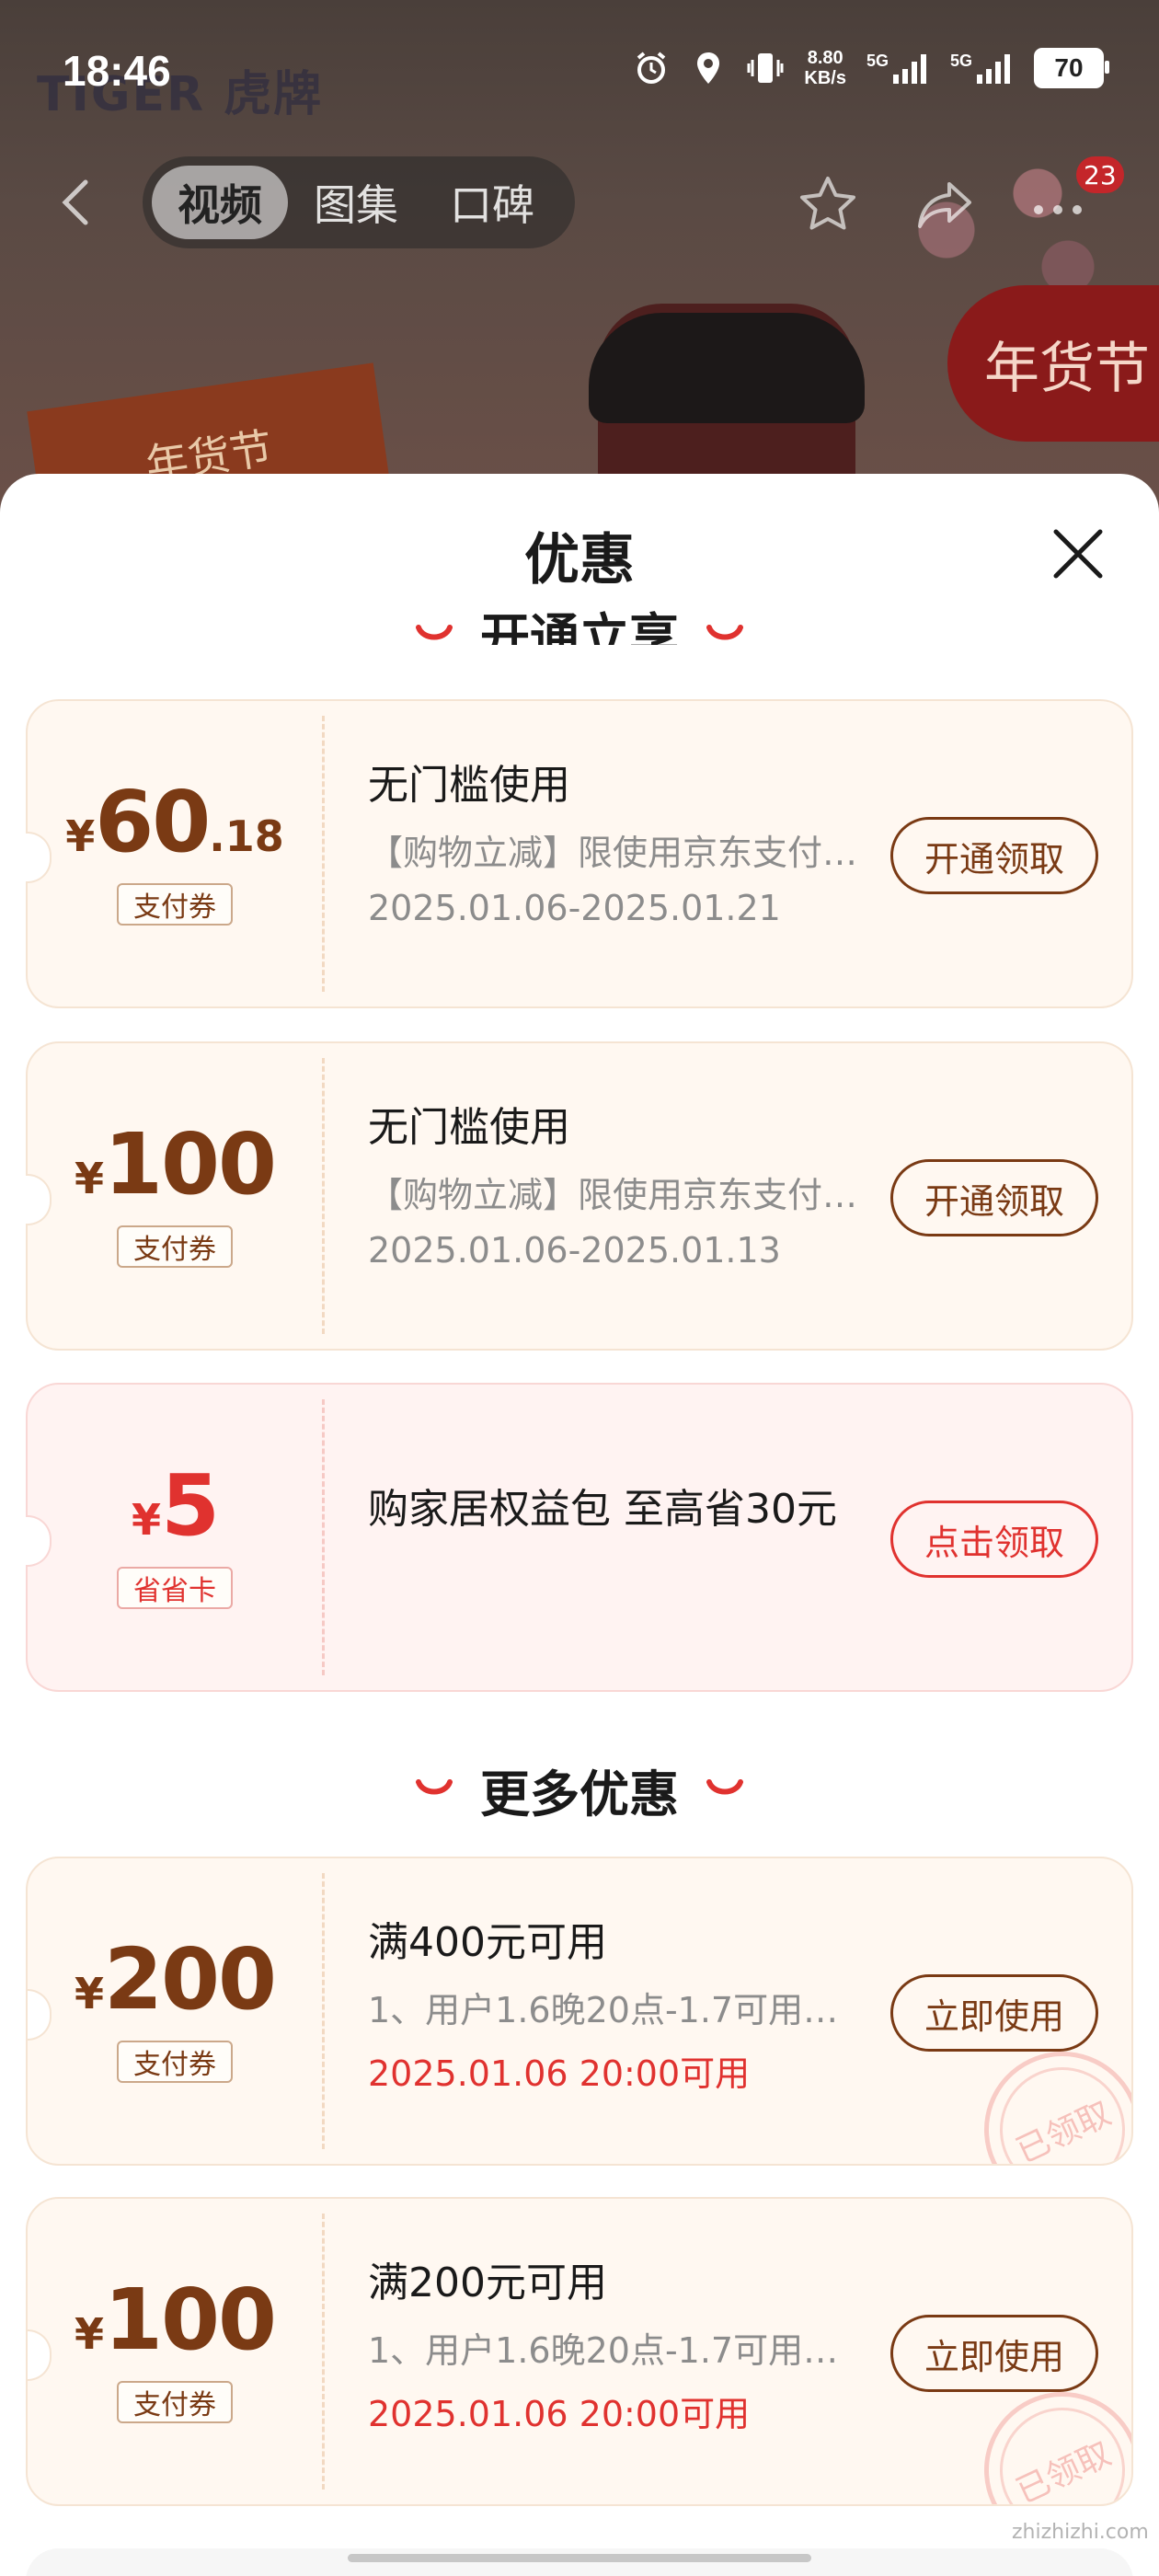  I want to click on back-button, so click(78, 202).